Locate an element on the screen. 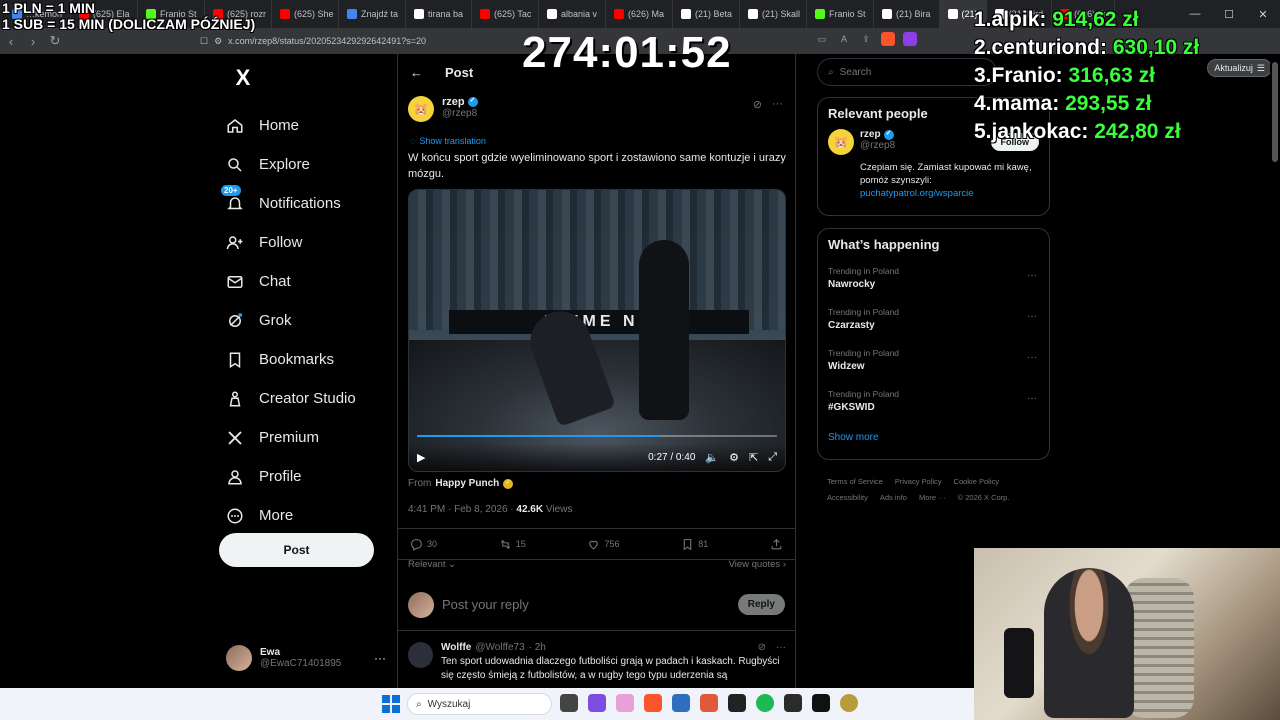  nav-item-more: More is located at coordinates (304, 515).